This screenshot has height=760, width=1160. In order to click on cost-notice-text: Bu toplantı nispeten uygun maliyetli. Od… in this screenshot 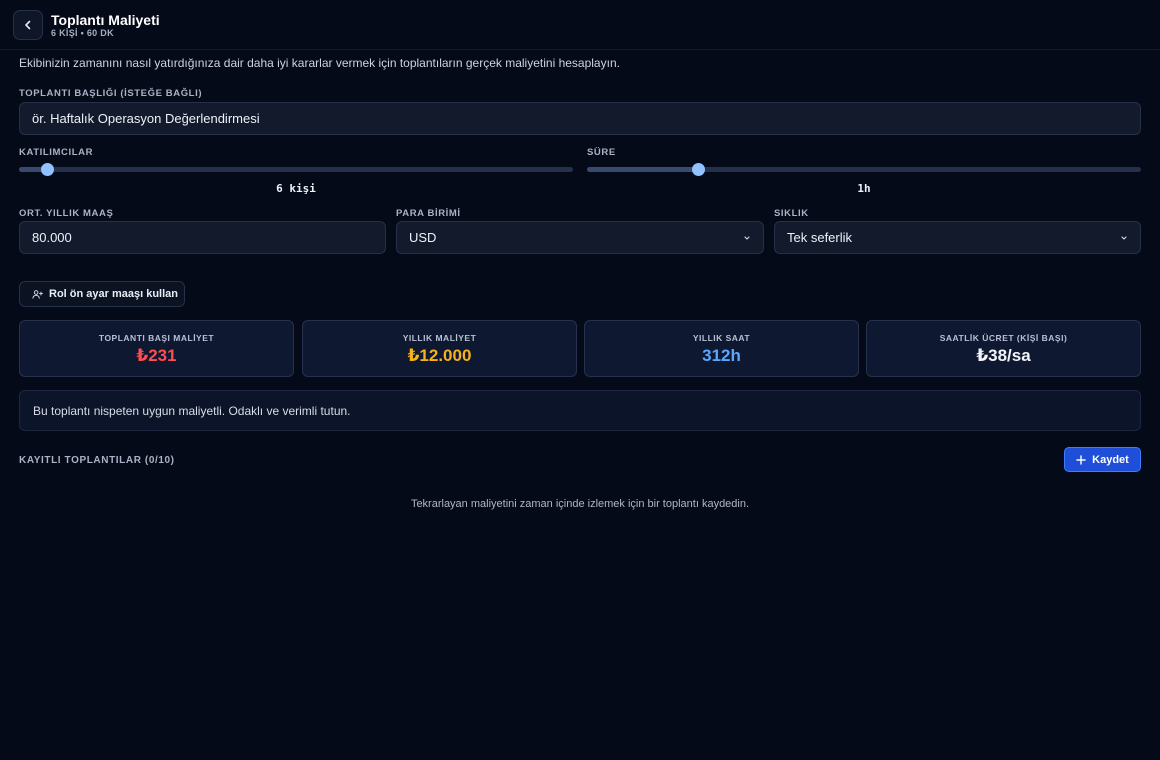, I will do `click(192, 410)`.